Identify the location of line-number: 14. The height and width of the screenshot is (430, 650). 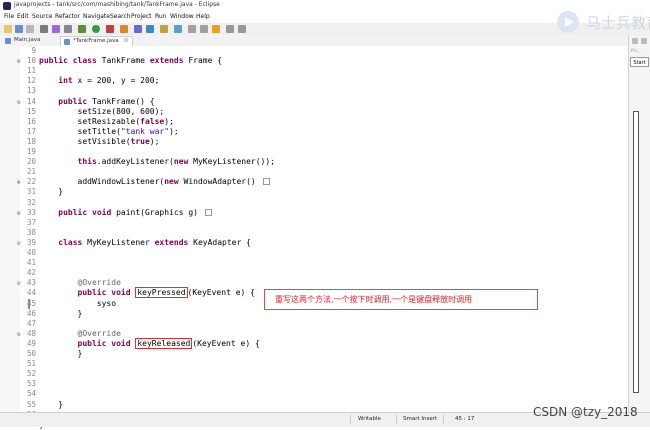
(31, 101).